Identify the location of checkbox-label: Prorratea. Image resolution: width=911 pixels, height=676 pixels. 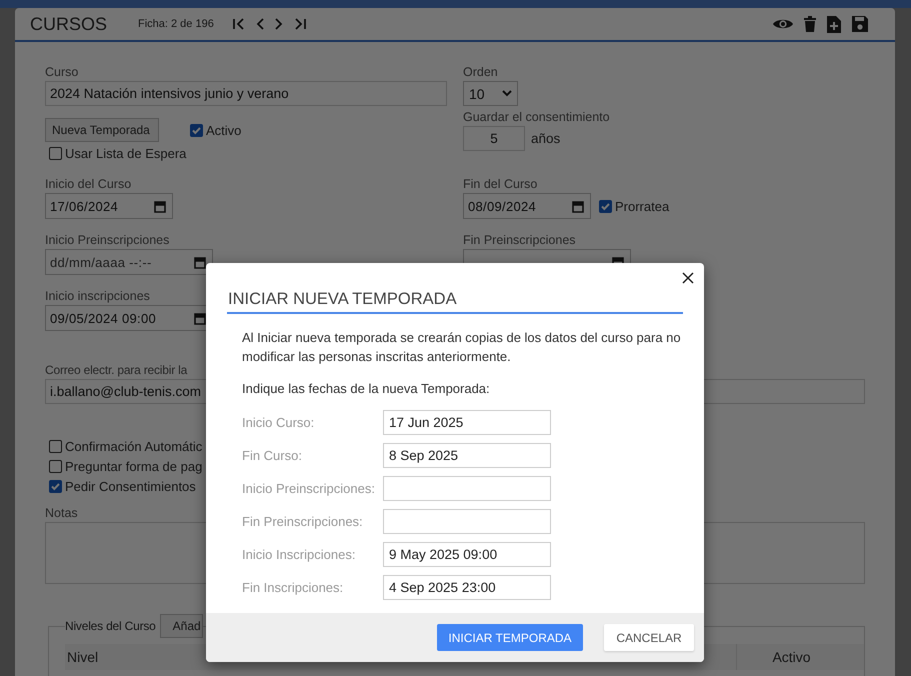
(642, 206).